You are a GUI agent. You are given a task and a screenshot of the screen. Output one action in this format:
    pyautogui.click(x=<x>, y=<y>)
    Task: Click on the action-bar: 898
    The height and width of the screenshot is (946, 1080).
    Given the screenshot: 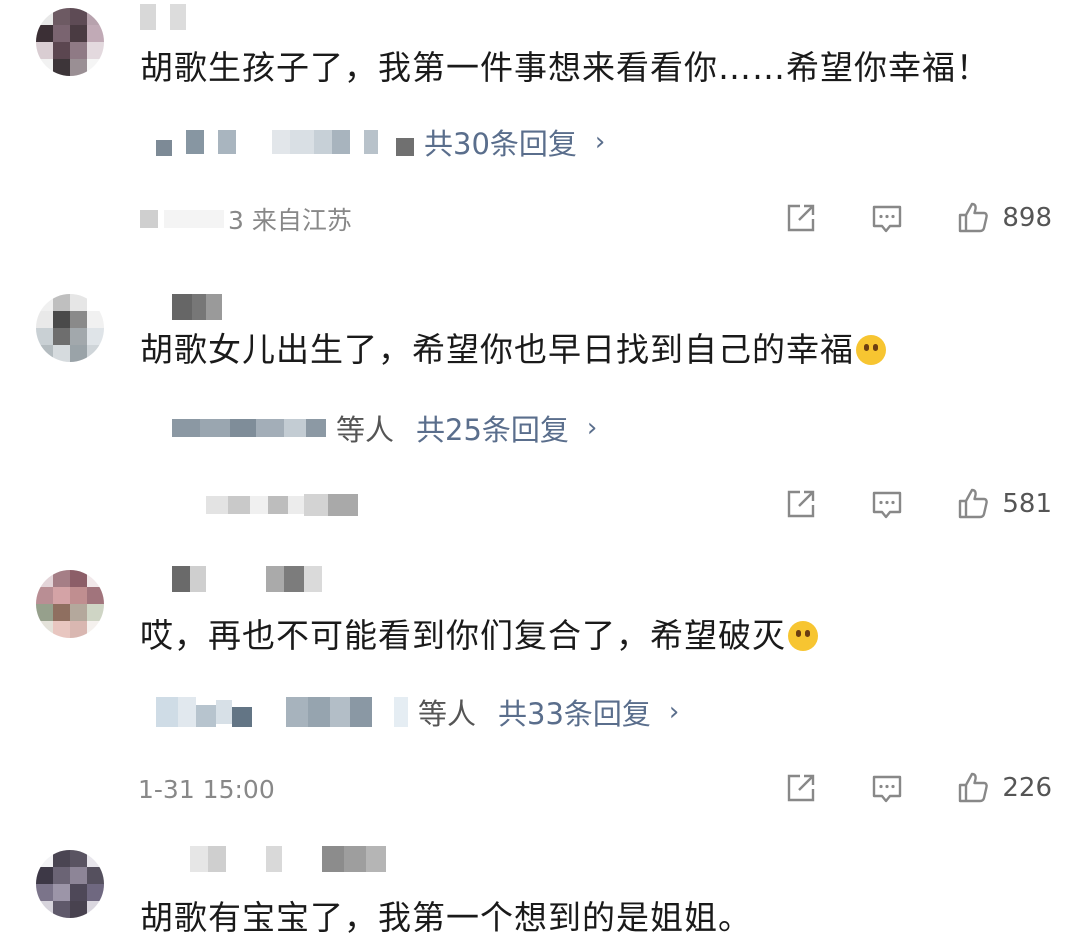 What is the action you would take?
    pyautogui.click(x=892, y=218)
    